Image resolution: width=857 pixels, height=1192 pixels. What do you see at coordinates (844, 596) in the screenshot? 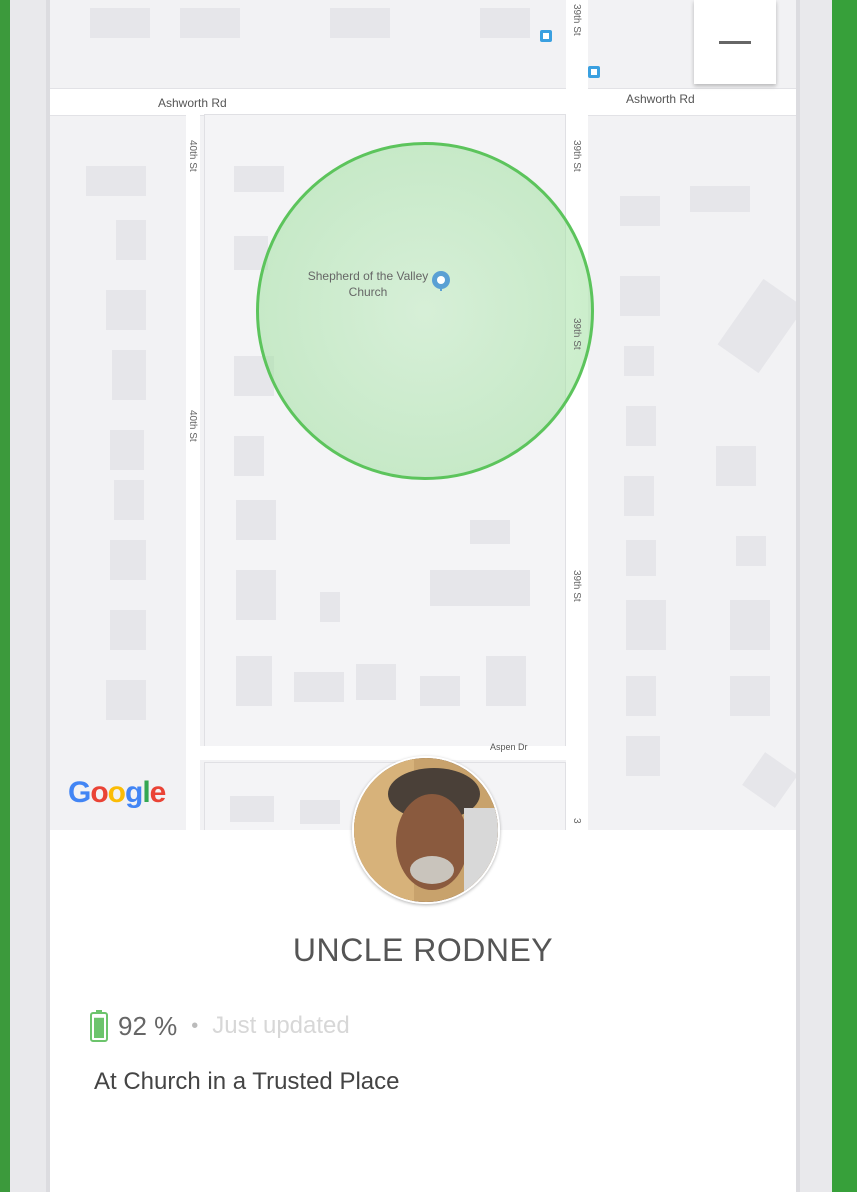
I see `right-border` at bounding box center [844, 596].